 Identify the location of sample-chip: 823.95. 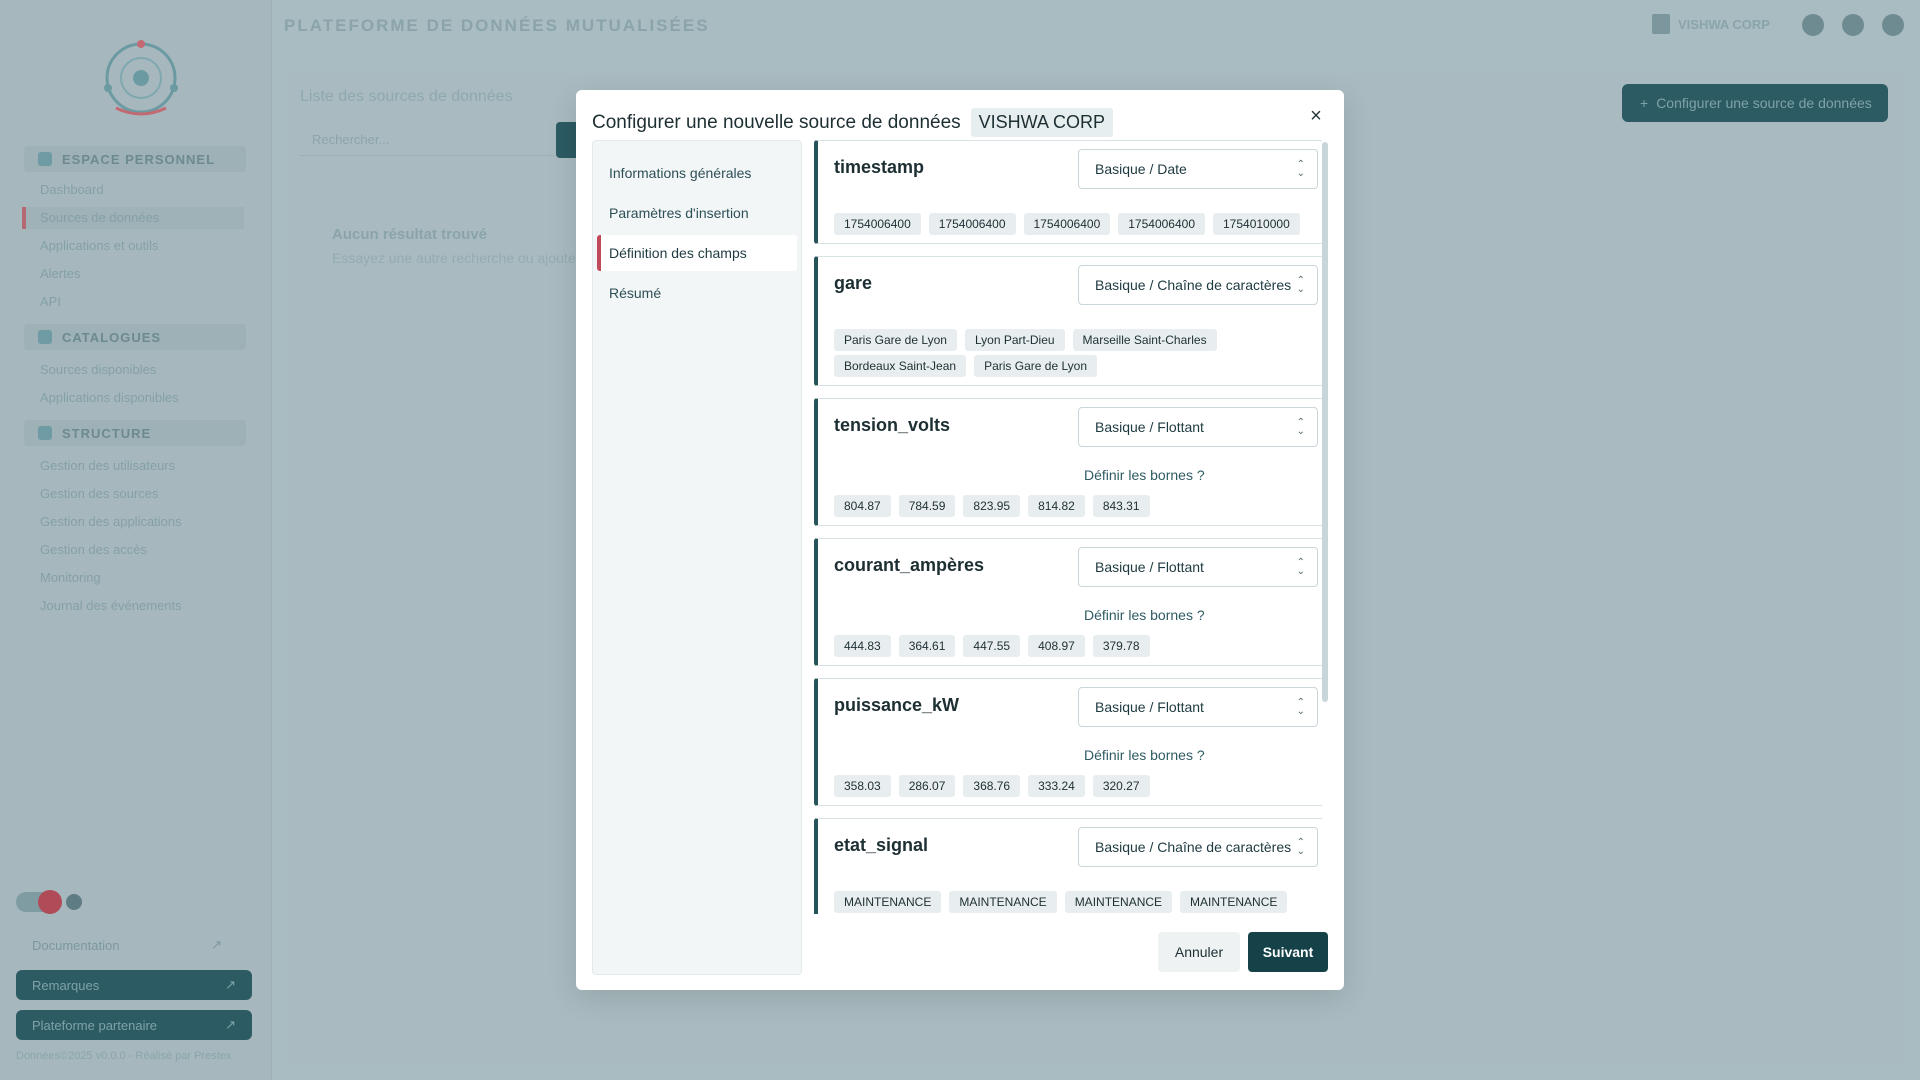
(992, 506).